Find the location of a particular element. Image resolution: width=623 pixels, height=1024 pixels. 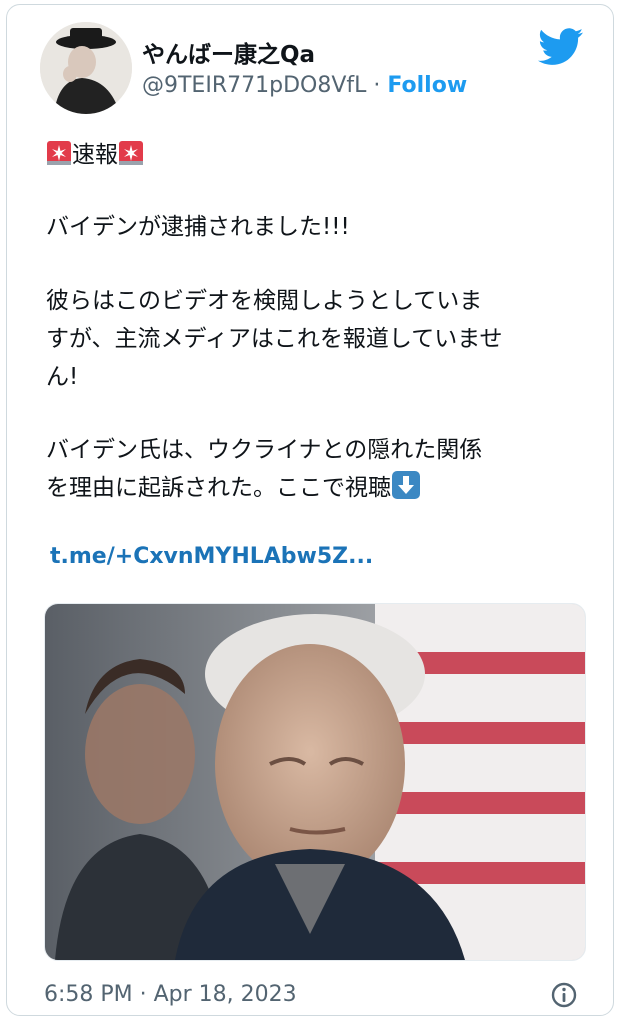

avatar is located at coordinates (86, 68).